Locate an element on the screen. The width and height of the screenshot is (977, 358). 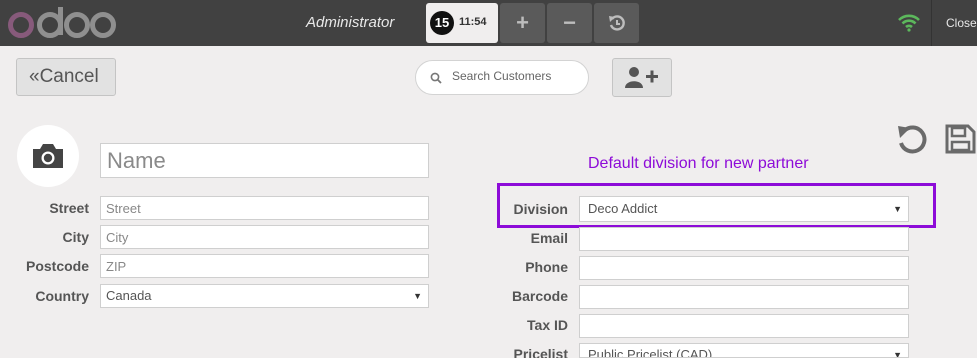
country-select: Canada ▼ is located at coordinates (264, 296).